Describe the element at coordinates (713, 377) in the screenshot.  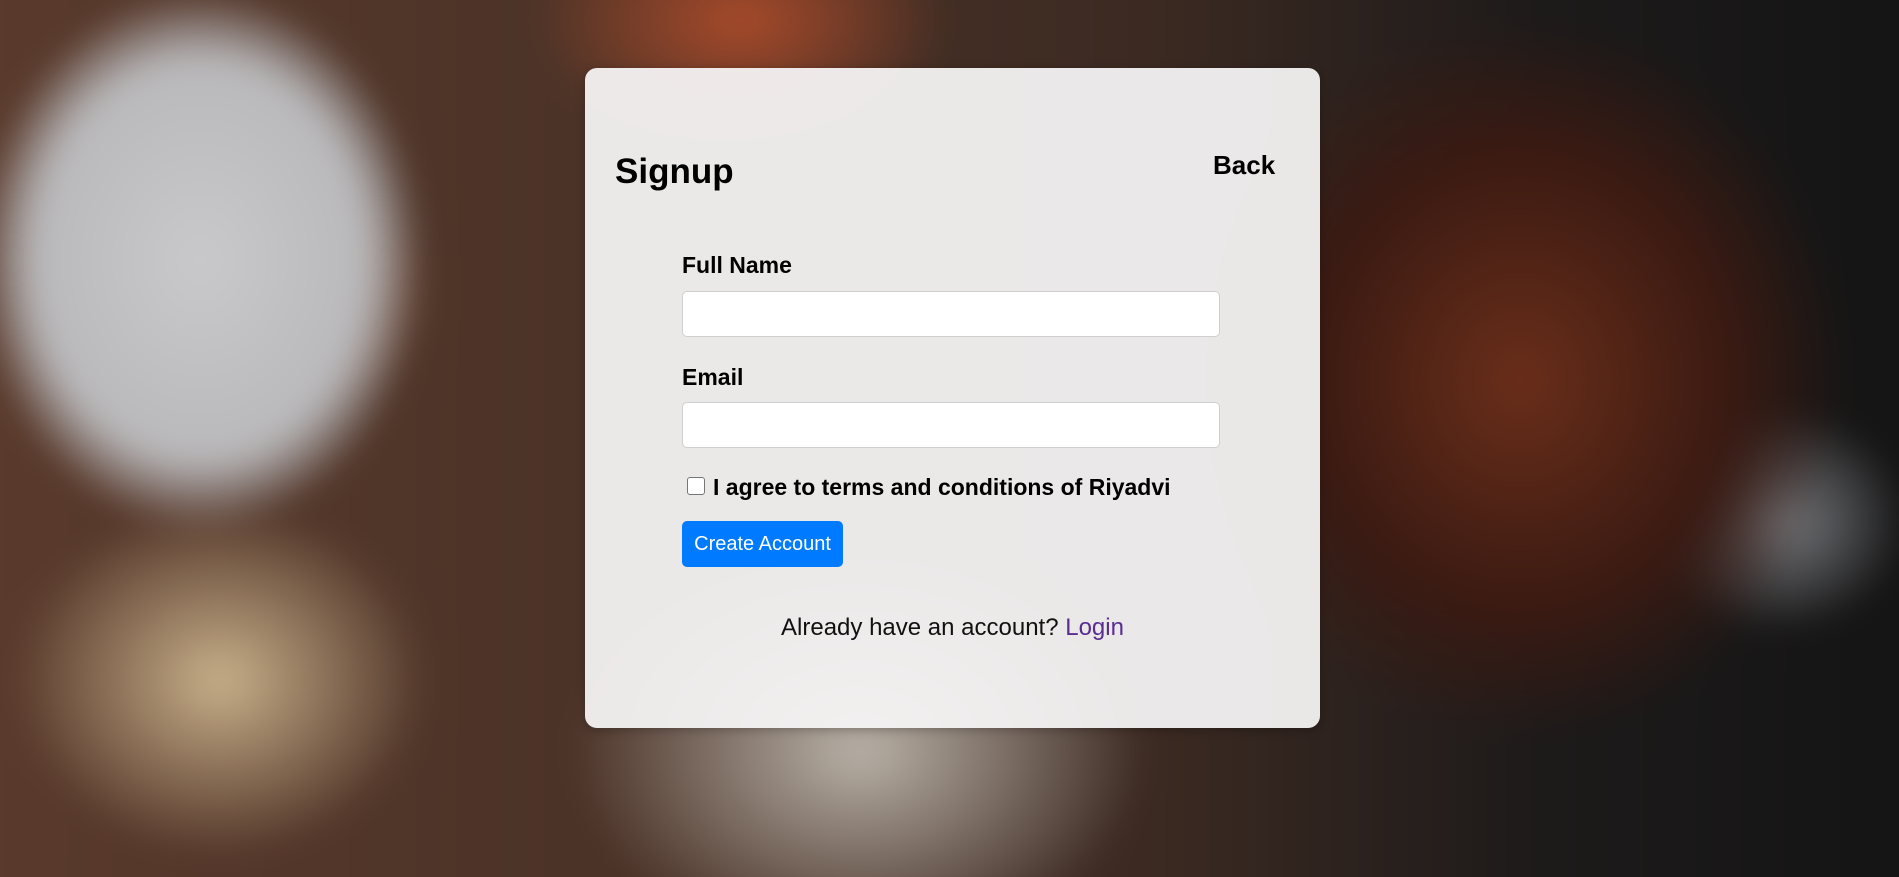
I see `email-label: Email` at that location.